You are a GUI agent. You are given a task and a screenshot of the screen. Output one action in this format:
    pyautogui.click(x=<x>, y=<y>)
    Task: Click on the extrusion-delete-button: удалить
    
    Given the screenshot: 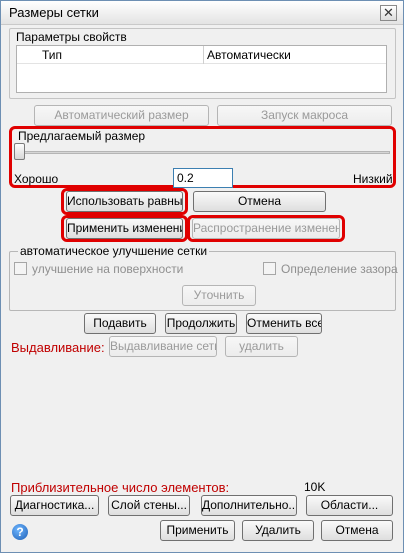 What is the action you would take?
    pyautogui.click(x=261, y=346)
    